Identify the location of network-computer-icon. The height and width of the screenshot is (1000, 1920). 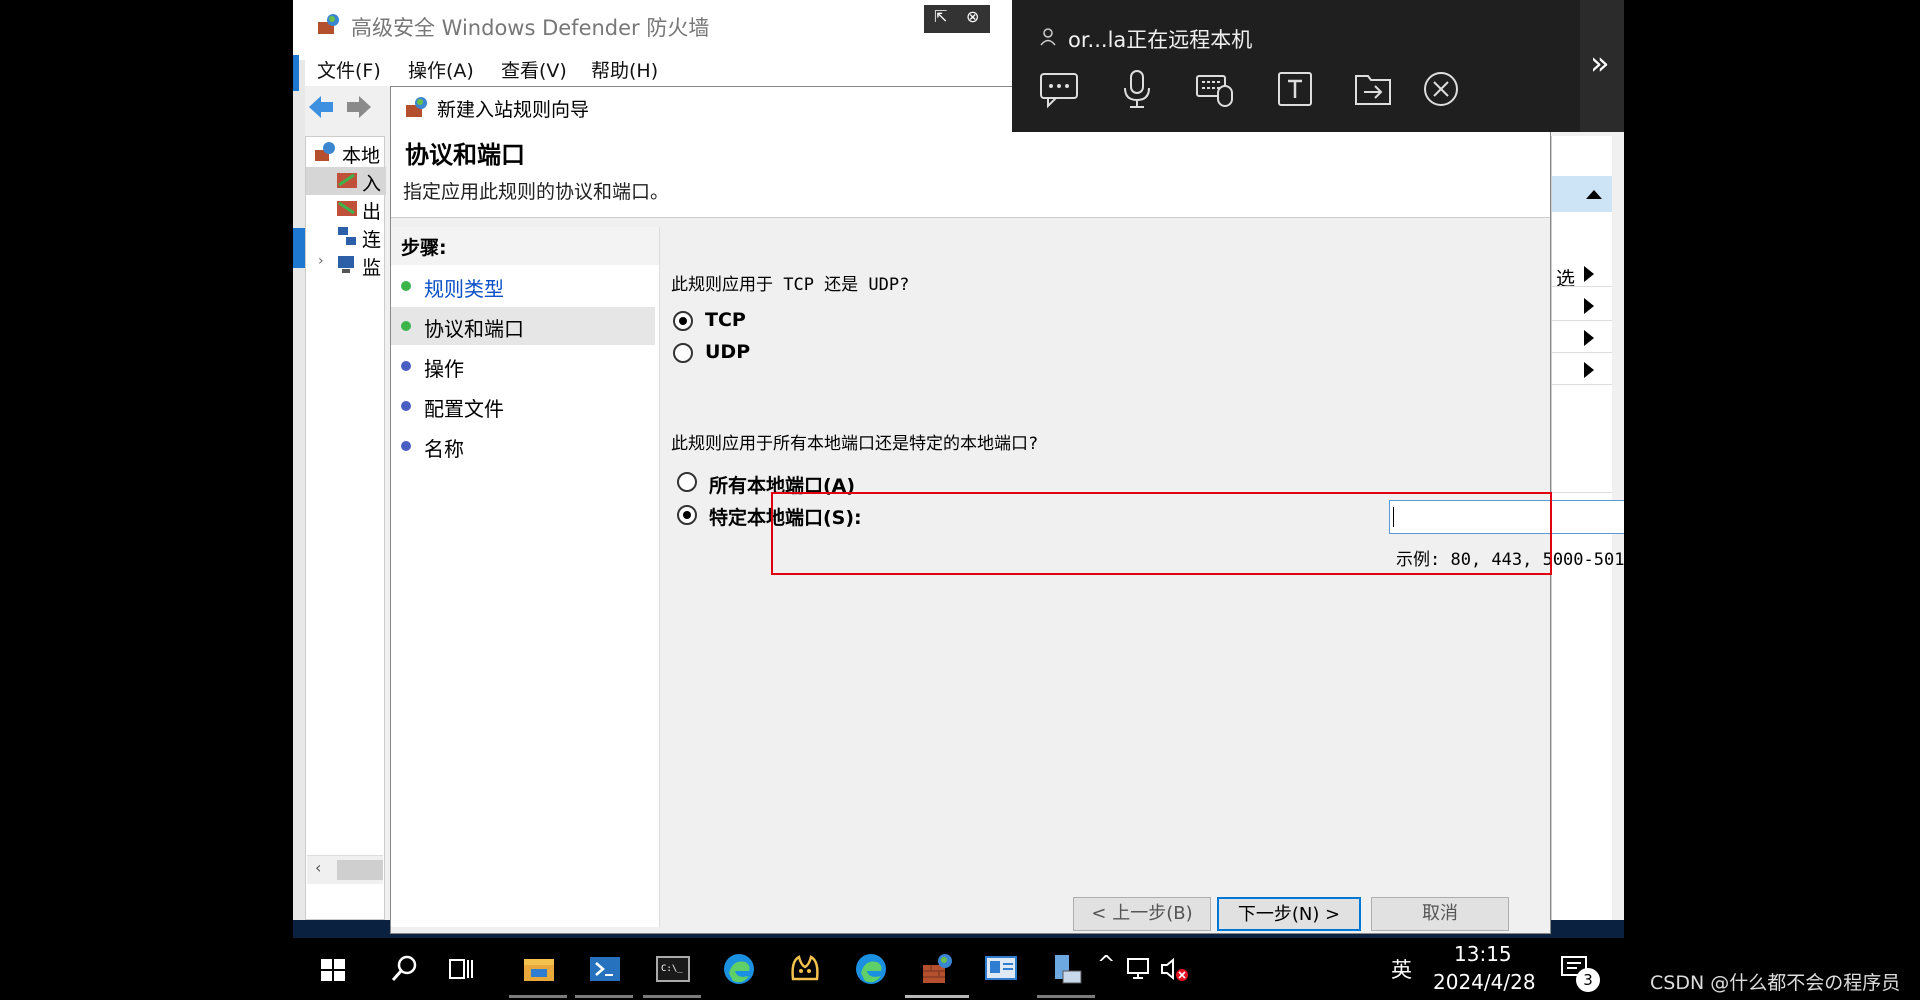
(1067, 969).